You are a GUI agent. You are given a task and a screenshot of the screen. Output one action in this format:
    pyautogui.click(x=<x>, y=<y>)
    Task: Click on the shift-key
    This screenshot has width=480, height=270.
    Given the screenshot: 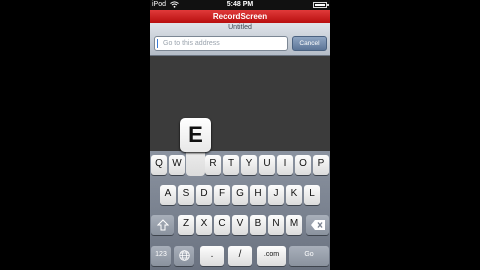 What is the action you would take?
    pyautogui.click(x=162, y=225)
    